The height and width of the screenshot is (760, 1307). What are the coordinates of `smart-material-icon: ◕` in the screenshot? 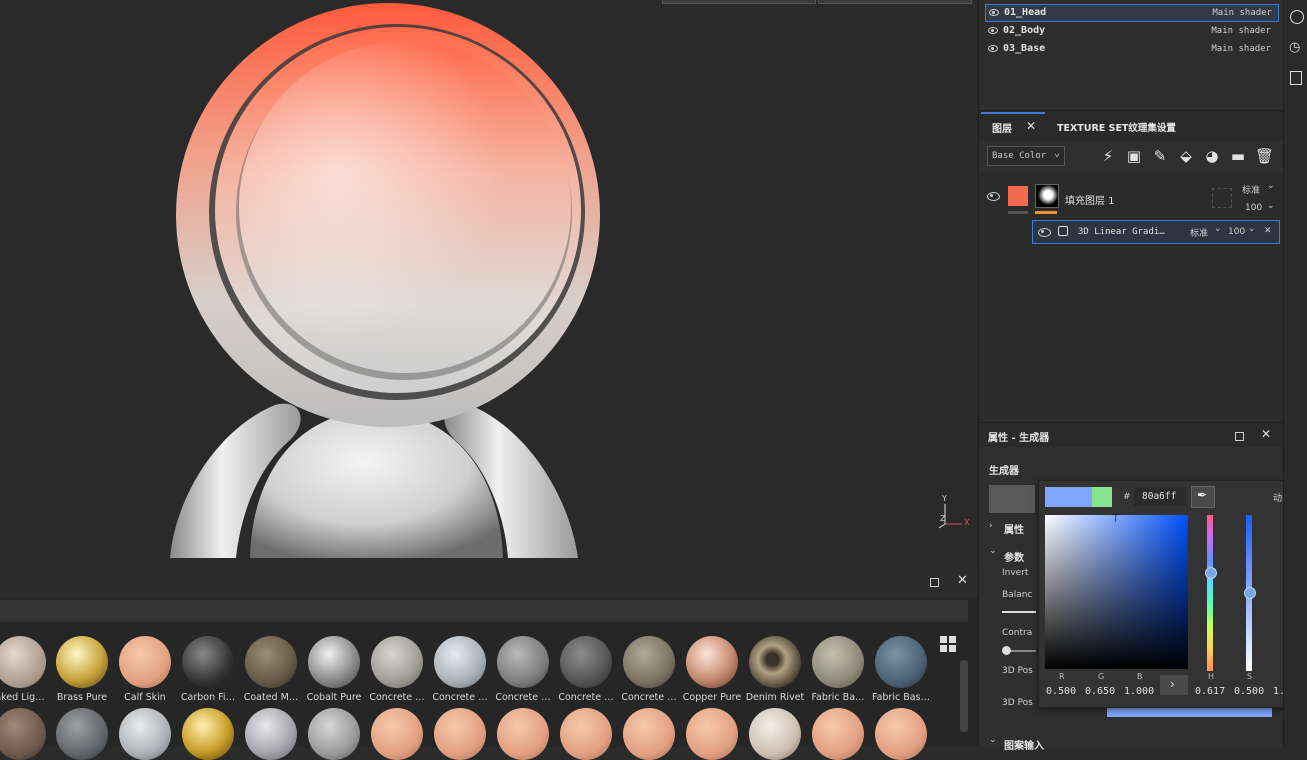 It's located at (1212, 156).